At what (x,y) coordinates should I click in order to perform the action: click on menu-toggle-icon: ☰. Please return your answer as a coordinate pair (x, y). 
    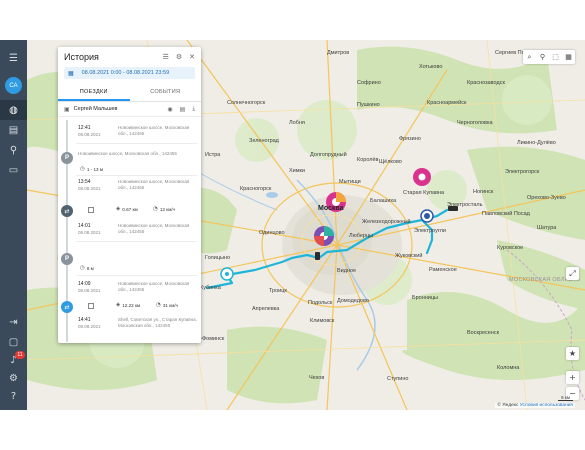
    Looking at the image, I should click on (13, 58).